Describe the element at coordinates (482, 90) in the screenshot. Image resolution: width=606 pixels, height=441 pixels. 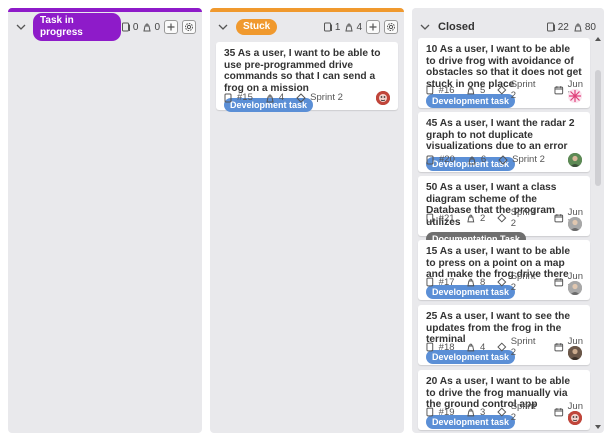
I see `story-points: 5` at that location.